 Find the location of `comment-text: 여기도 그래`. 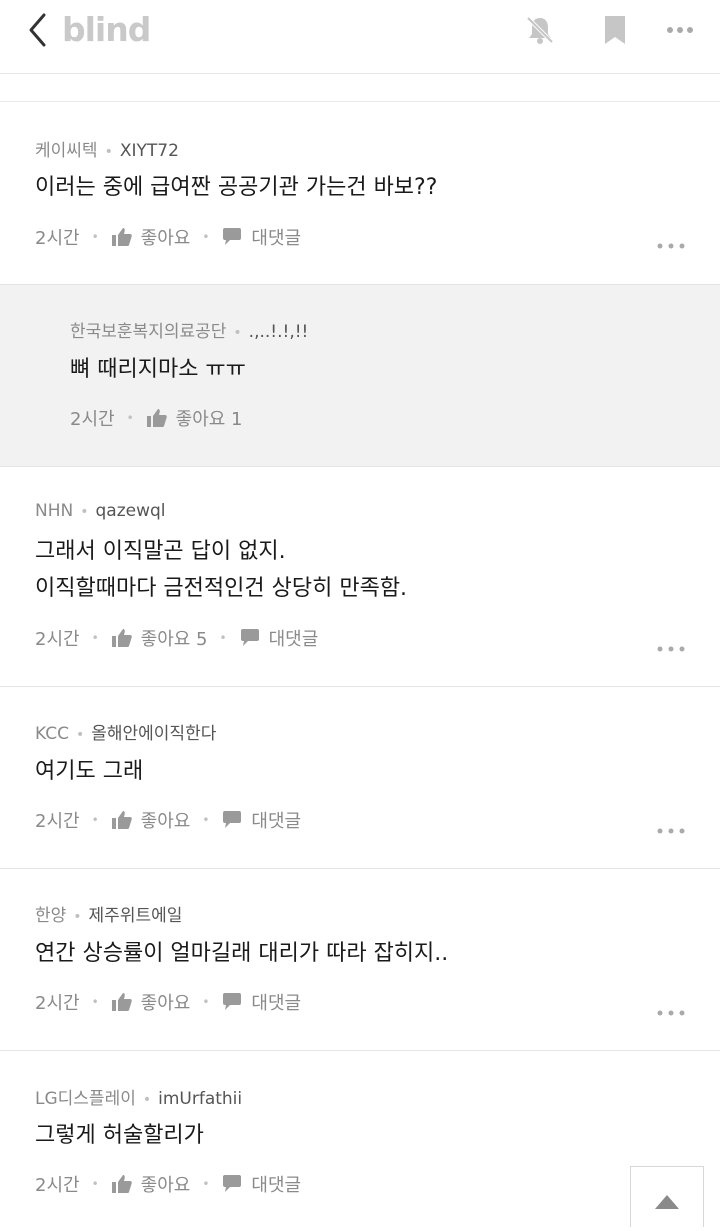

comment-text: 여기도 그래 is located at coordinates (89, 771).